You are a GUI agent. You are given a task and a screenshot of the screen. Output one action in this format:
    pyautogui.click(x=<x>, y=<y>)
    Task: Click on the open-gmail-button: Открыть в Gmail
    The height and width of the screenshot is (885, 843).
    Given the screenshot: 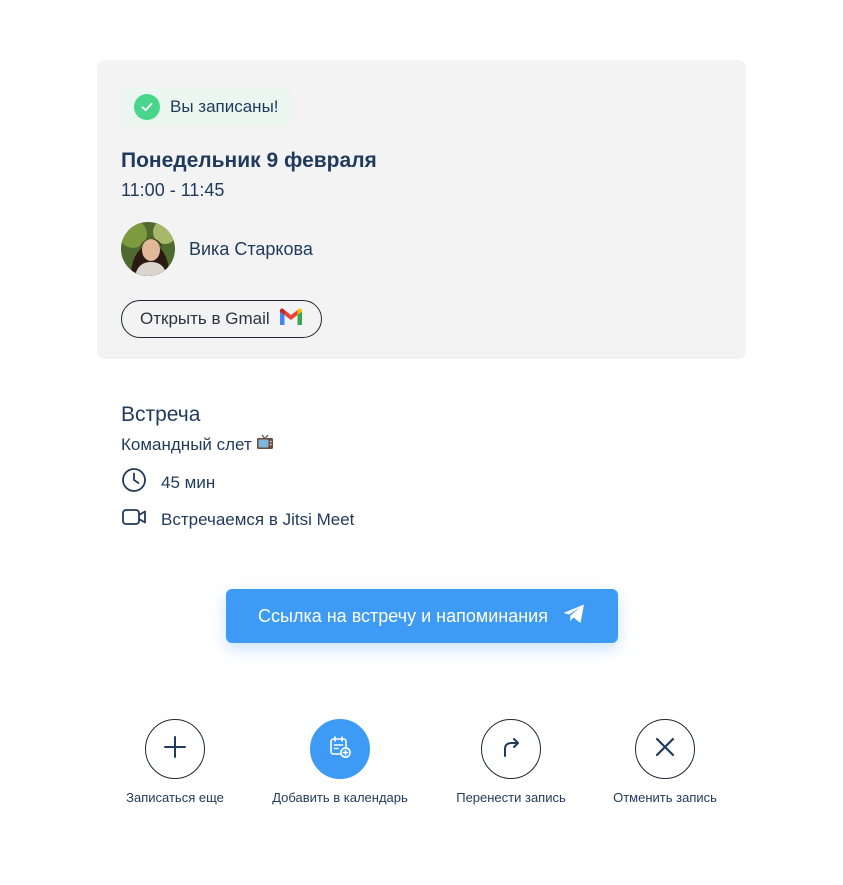 What is the action you would take?
    pyautogui.click(x=221, y=319)
    